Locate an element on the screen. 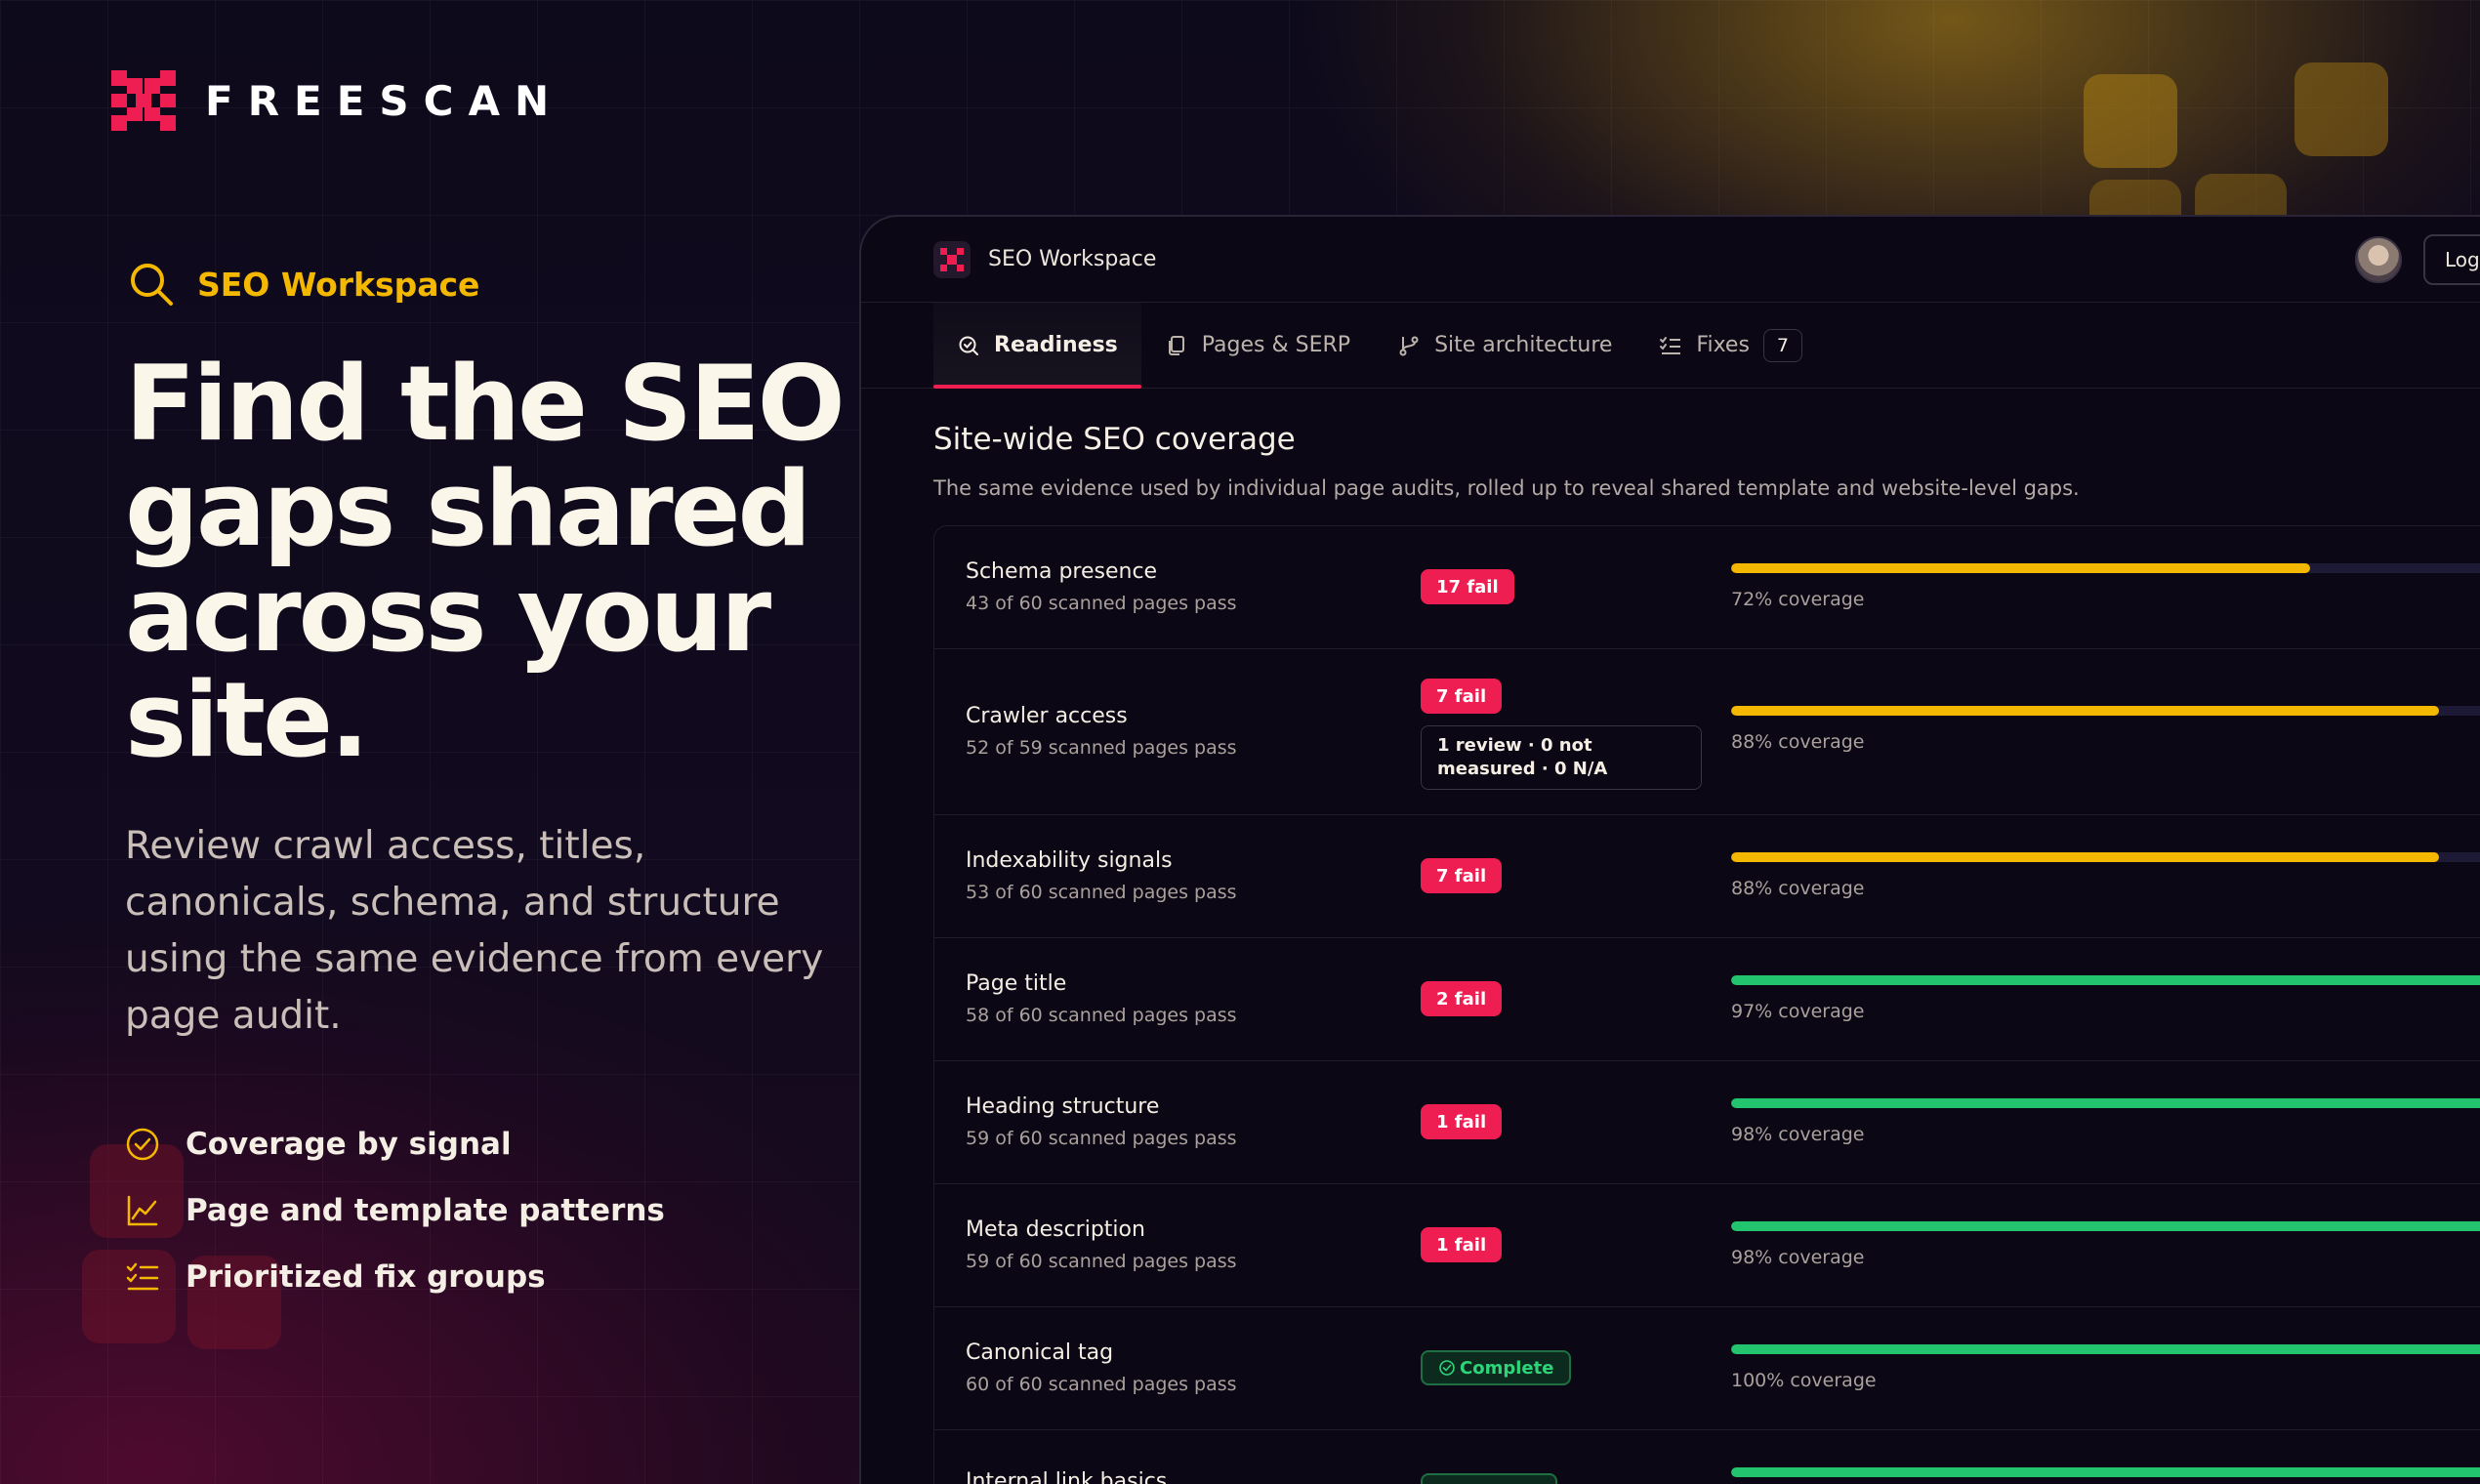 The image size is (2480, 1484). app-tabs: Readiness Pages & SERP Site architecture is located at coordinates (1670, 346).